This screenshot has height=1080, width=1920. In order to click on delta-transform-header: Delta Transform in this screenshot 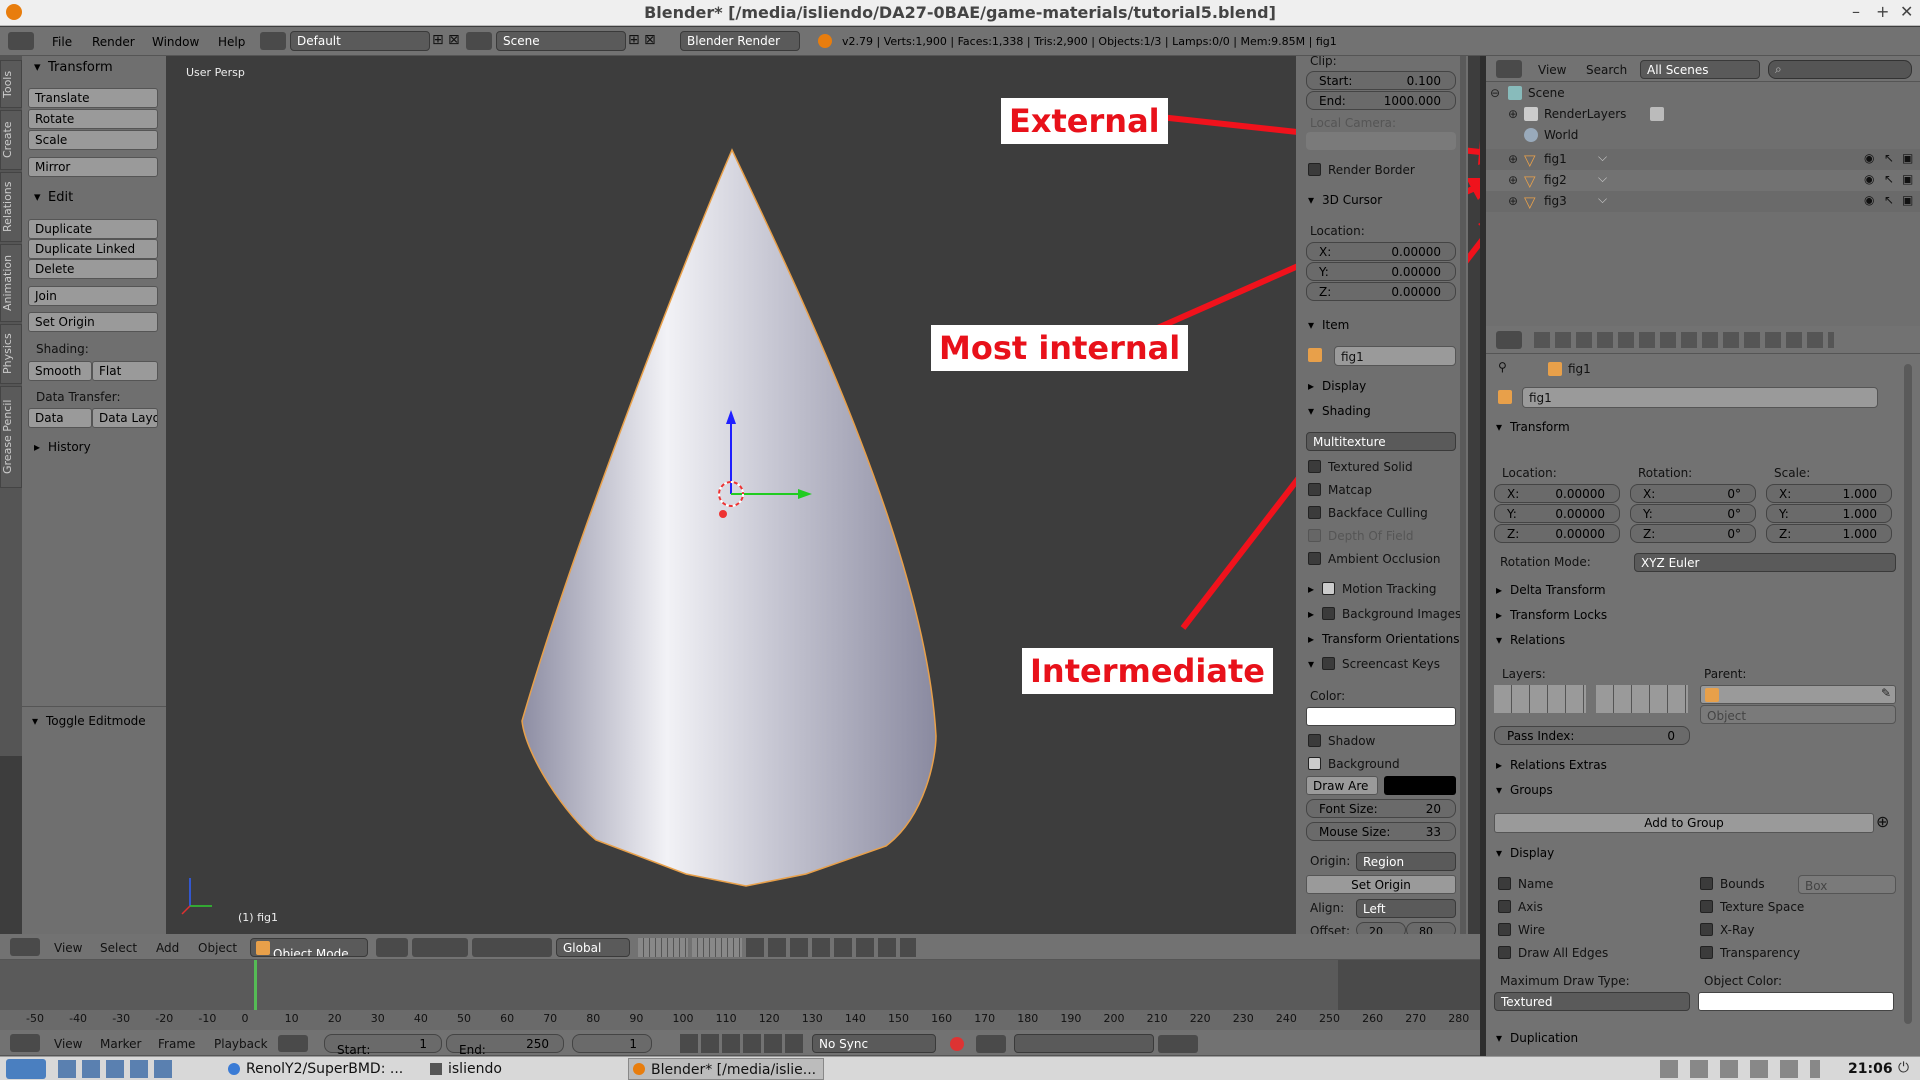, I will do `click(1558, 590)`.